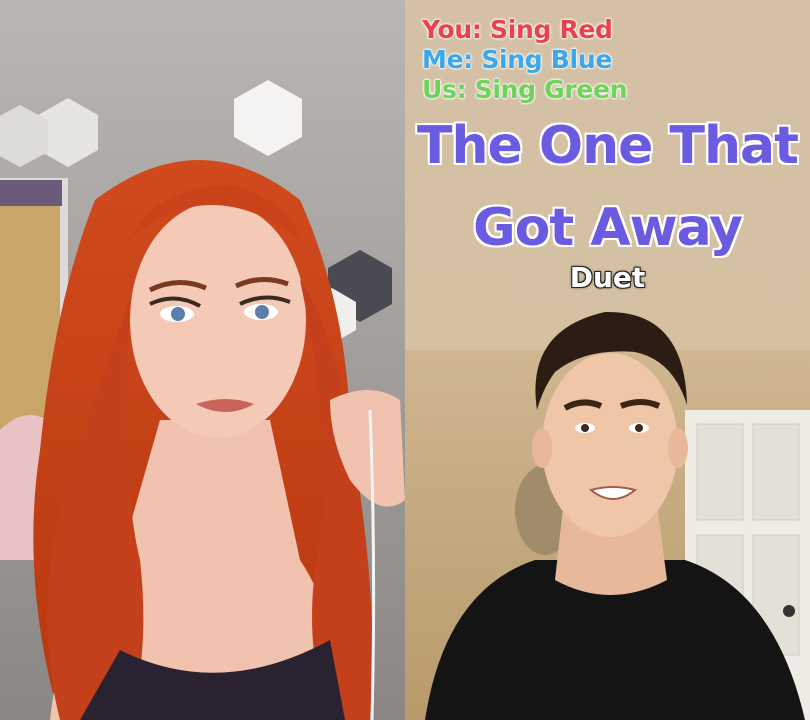 Image resolution: width=810 pixels, height=720 pixels. What do you see at coordinates (607, 277) in the screenshot?
I see `duet-label: Duet` at bounding box center [607, 277].